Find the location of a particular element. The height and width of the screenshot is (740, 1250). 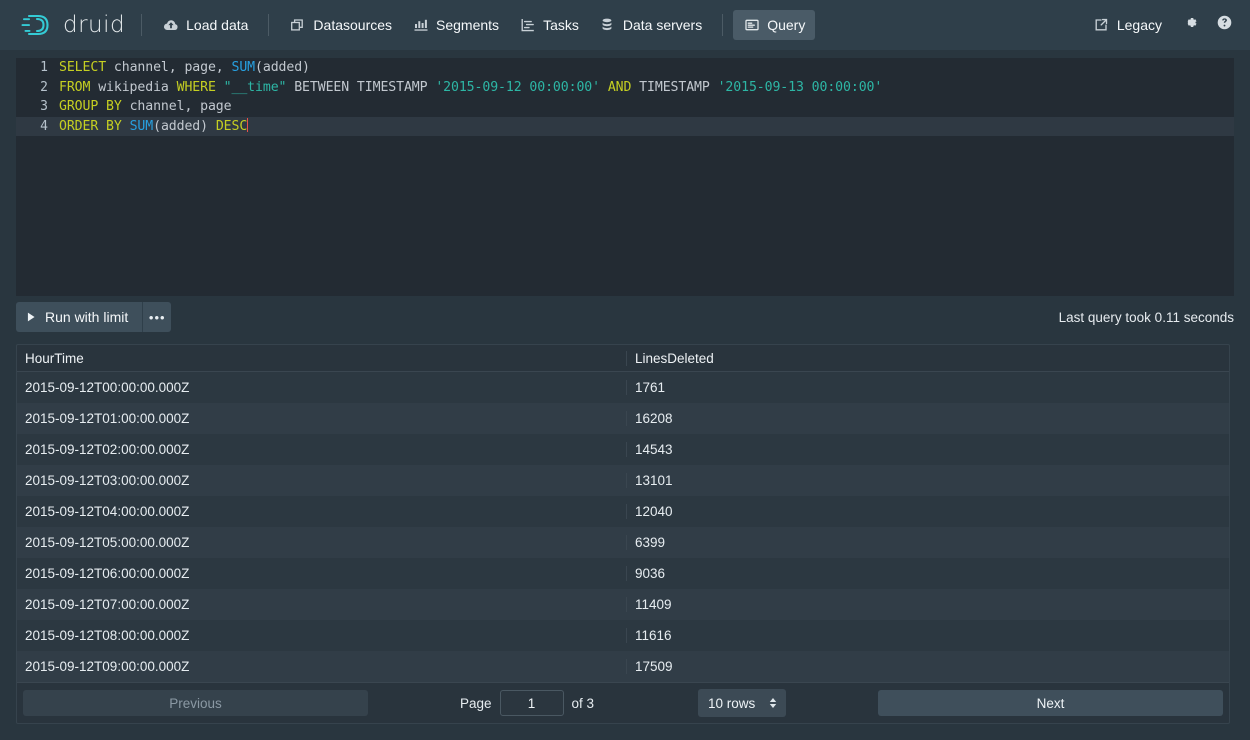

help-circle-icon is located at coordinates (1224, 25).